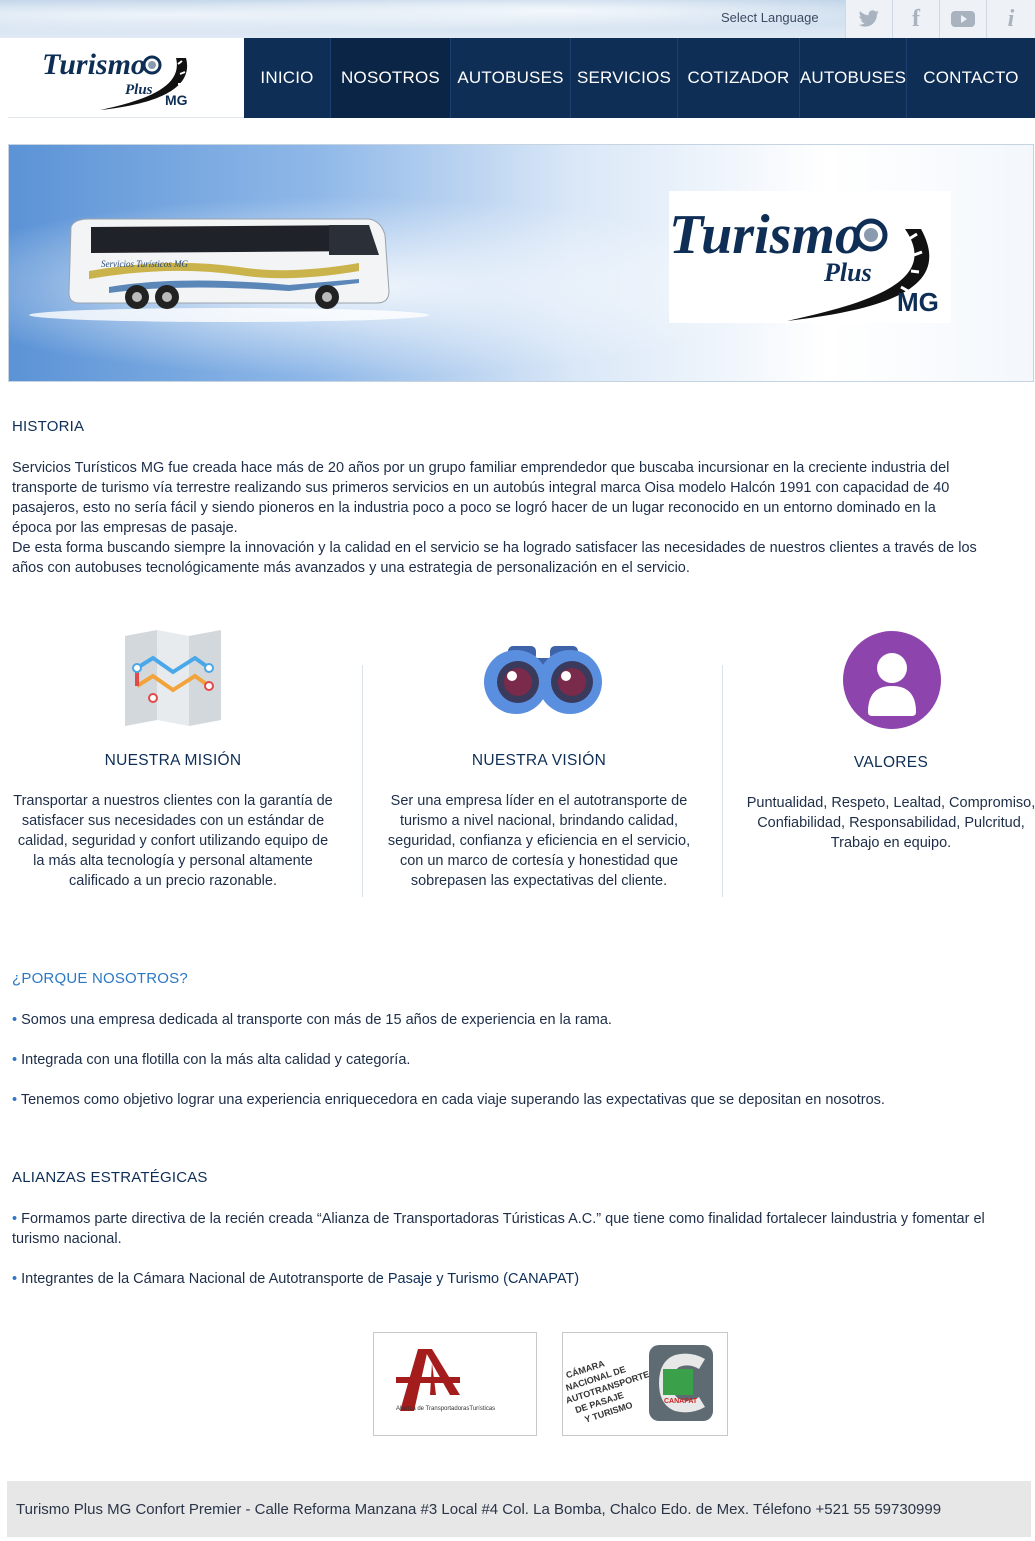 Image resolution: width=1035 pixels, height=1541 pixels. Describe the element at coordinates (110, 1177) in the screenshot. I see `alianzas-title: ALIANZAS ESTRATÉGICAS` at that location.